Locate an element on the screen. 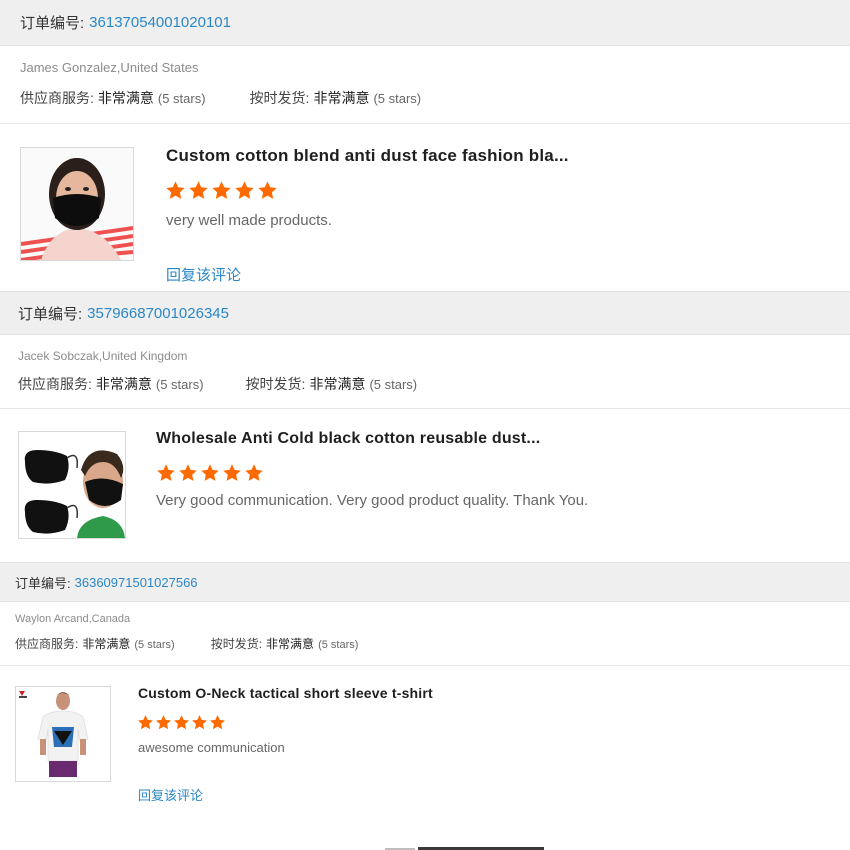 This screenshot has width=850, height=850. order-header: 订单编号: 35796687001026345 is located at coordinates (425, 313).